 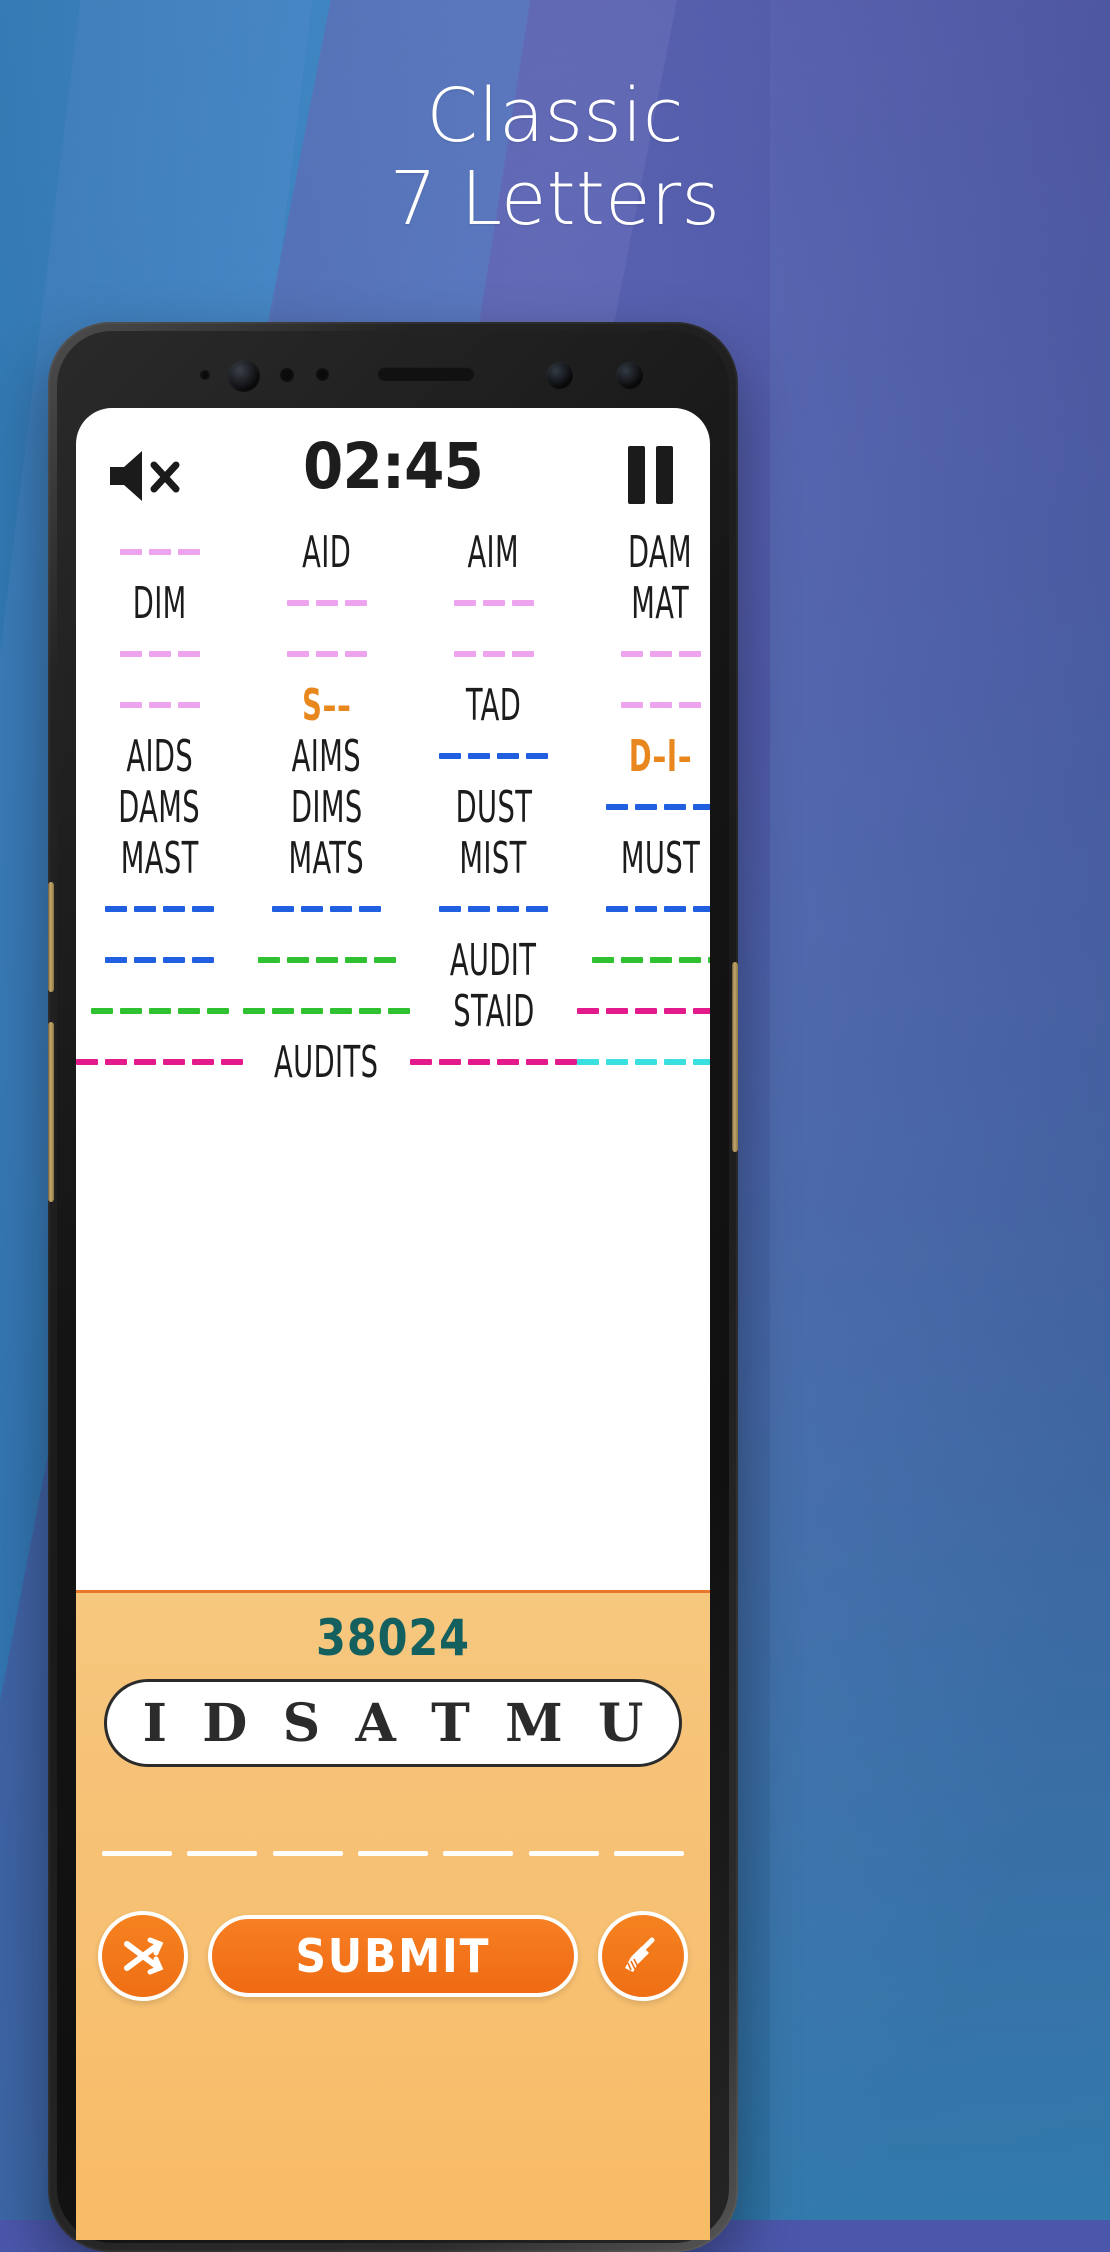 I want to click on submit-button: SUBMIT, so click(x=393, y=1956).